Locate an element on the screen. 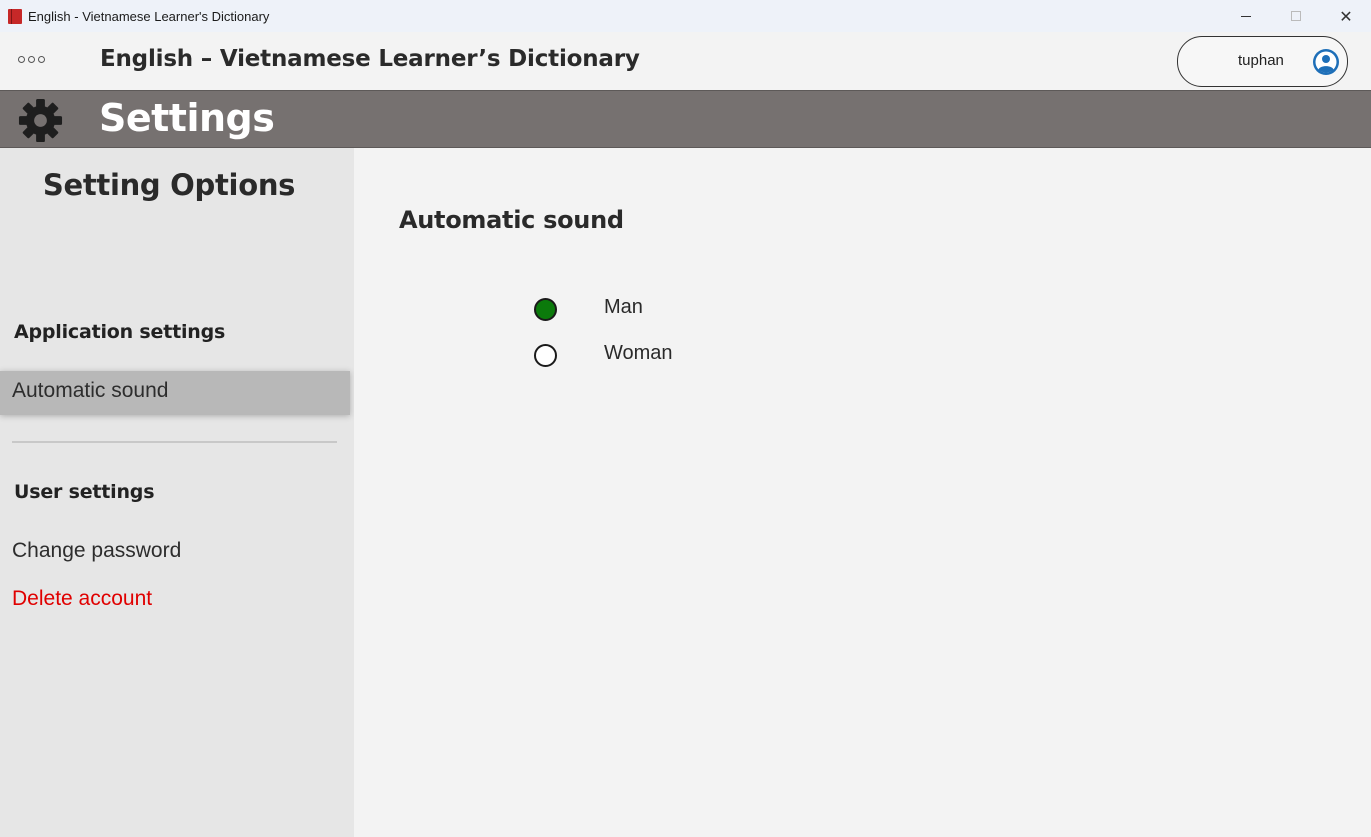  user-circle-icon is located at coordinates (1326, 62).